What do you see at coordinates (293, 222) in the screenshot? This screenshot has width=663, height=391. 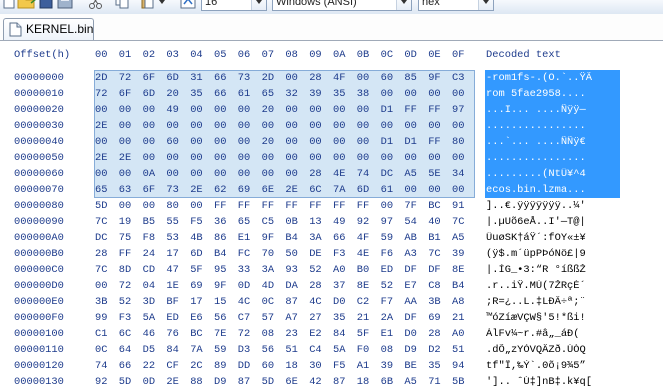 I see `hex-byte: 0B` at bounding box center [293, 222].